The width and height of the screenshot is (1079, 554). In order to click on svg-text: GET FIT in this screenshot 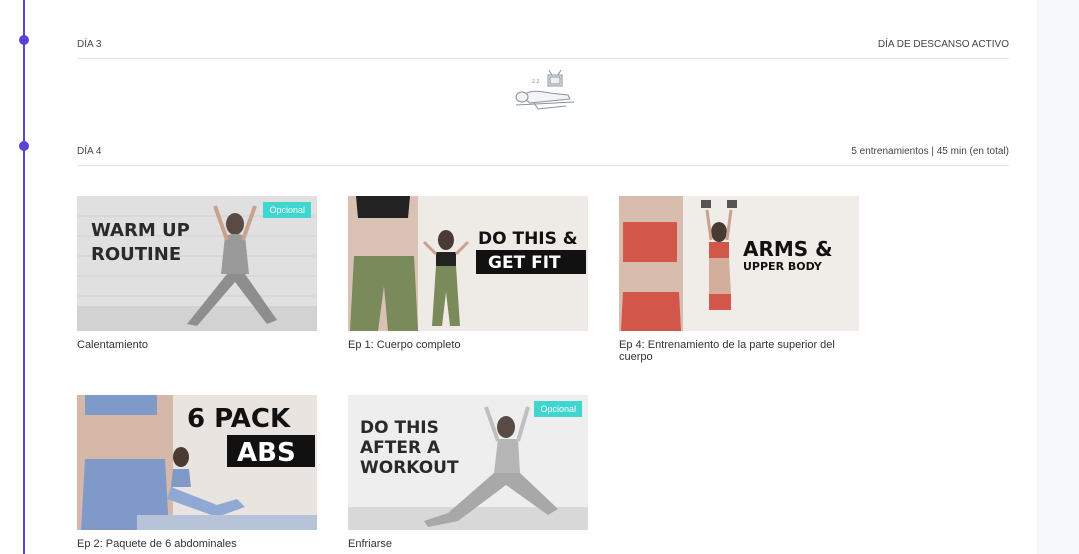, I will do `click(524, 263)`.